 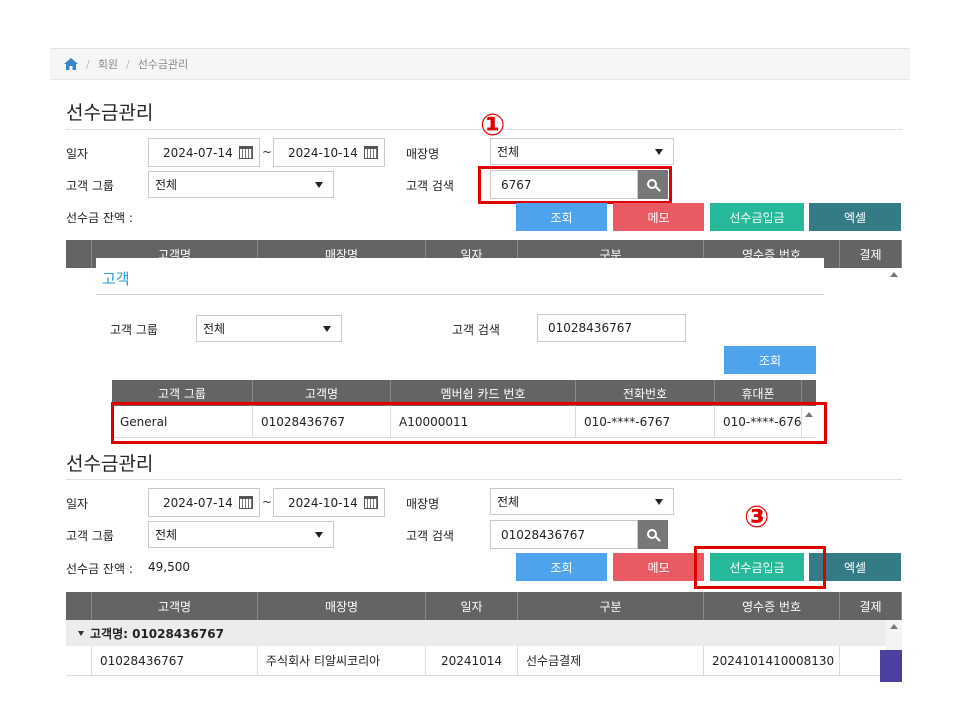 What do you see at coordinates (772, 660) in the screenshot?
I see `cell-receipt: 2024101410008130` at bounding box center [772, 660].